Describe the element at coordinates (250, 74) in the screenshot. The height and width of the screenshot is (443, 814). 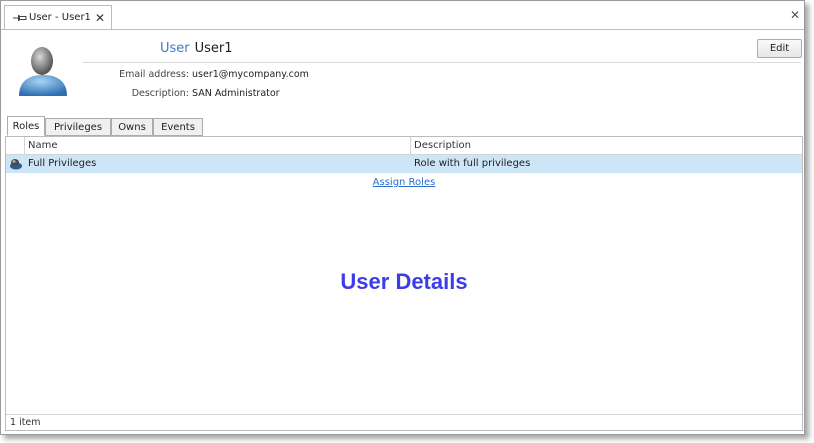
I see `email-value: user1@mycompany.com` at that location.